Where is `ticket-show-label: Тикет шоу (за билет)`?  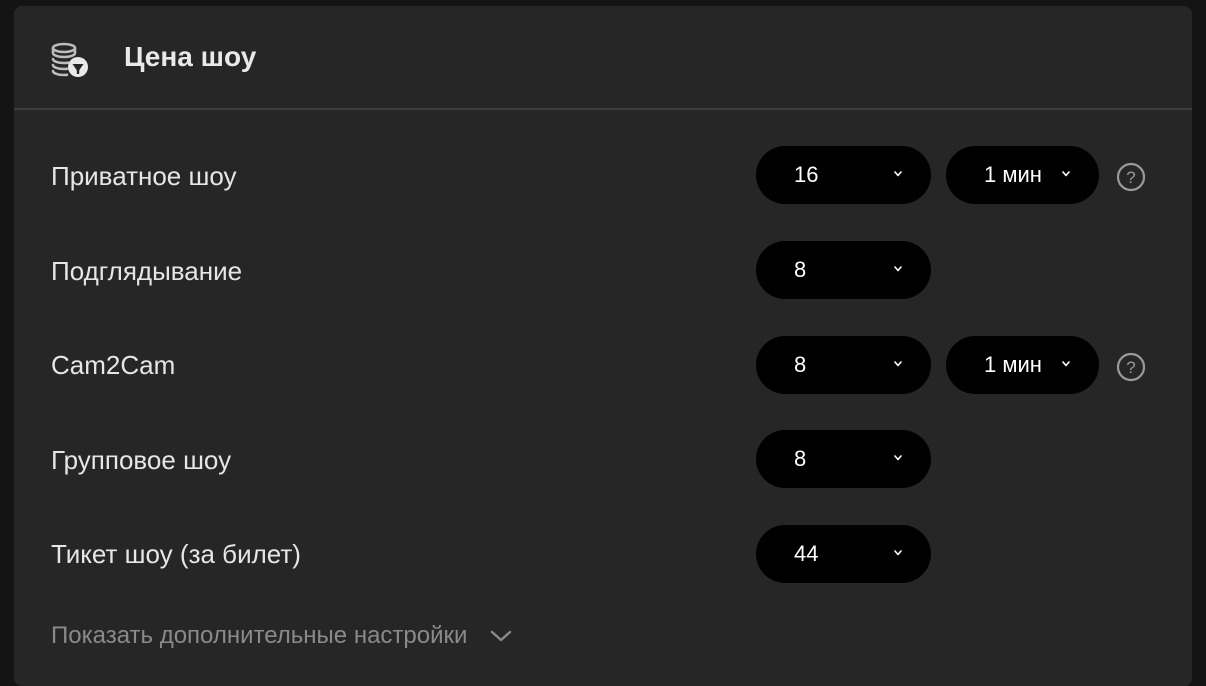
ticket-show-label: Тикет шоу (за билет) is located at coordinates (176, 554).